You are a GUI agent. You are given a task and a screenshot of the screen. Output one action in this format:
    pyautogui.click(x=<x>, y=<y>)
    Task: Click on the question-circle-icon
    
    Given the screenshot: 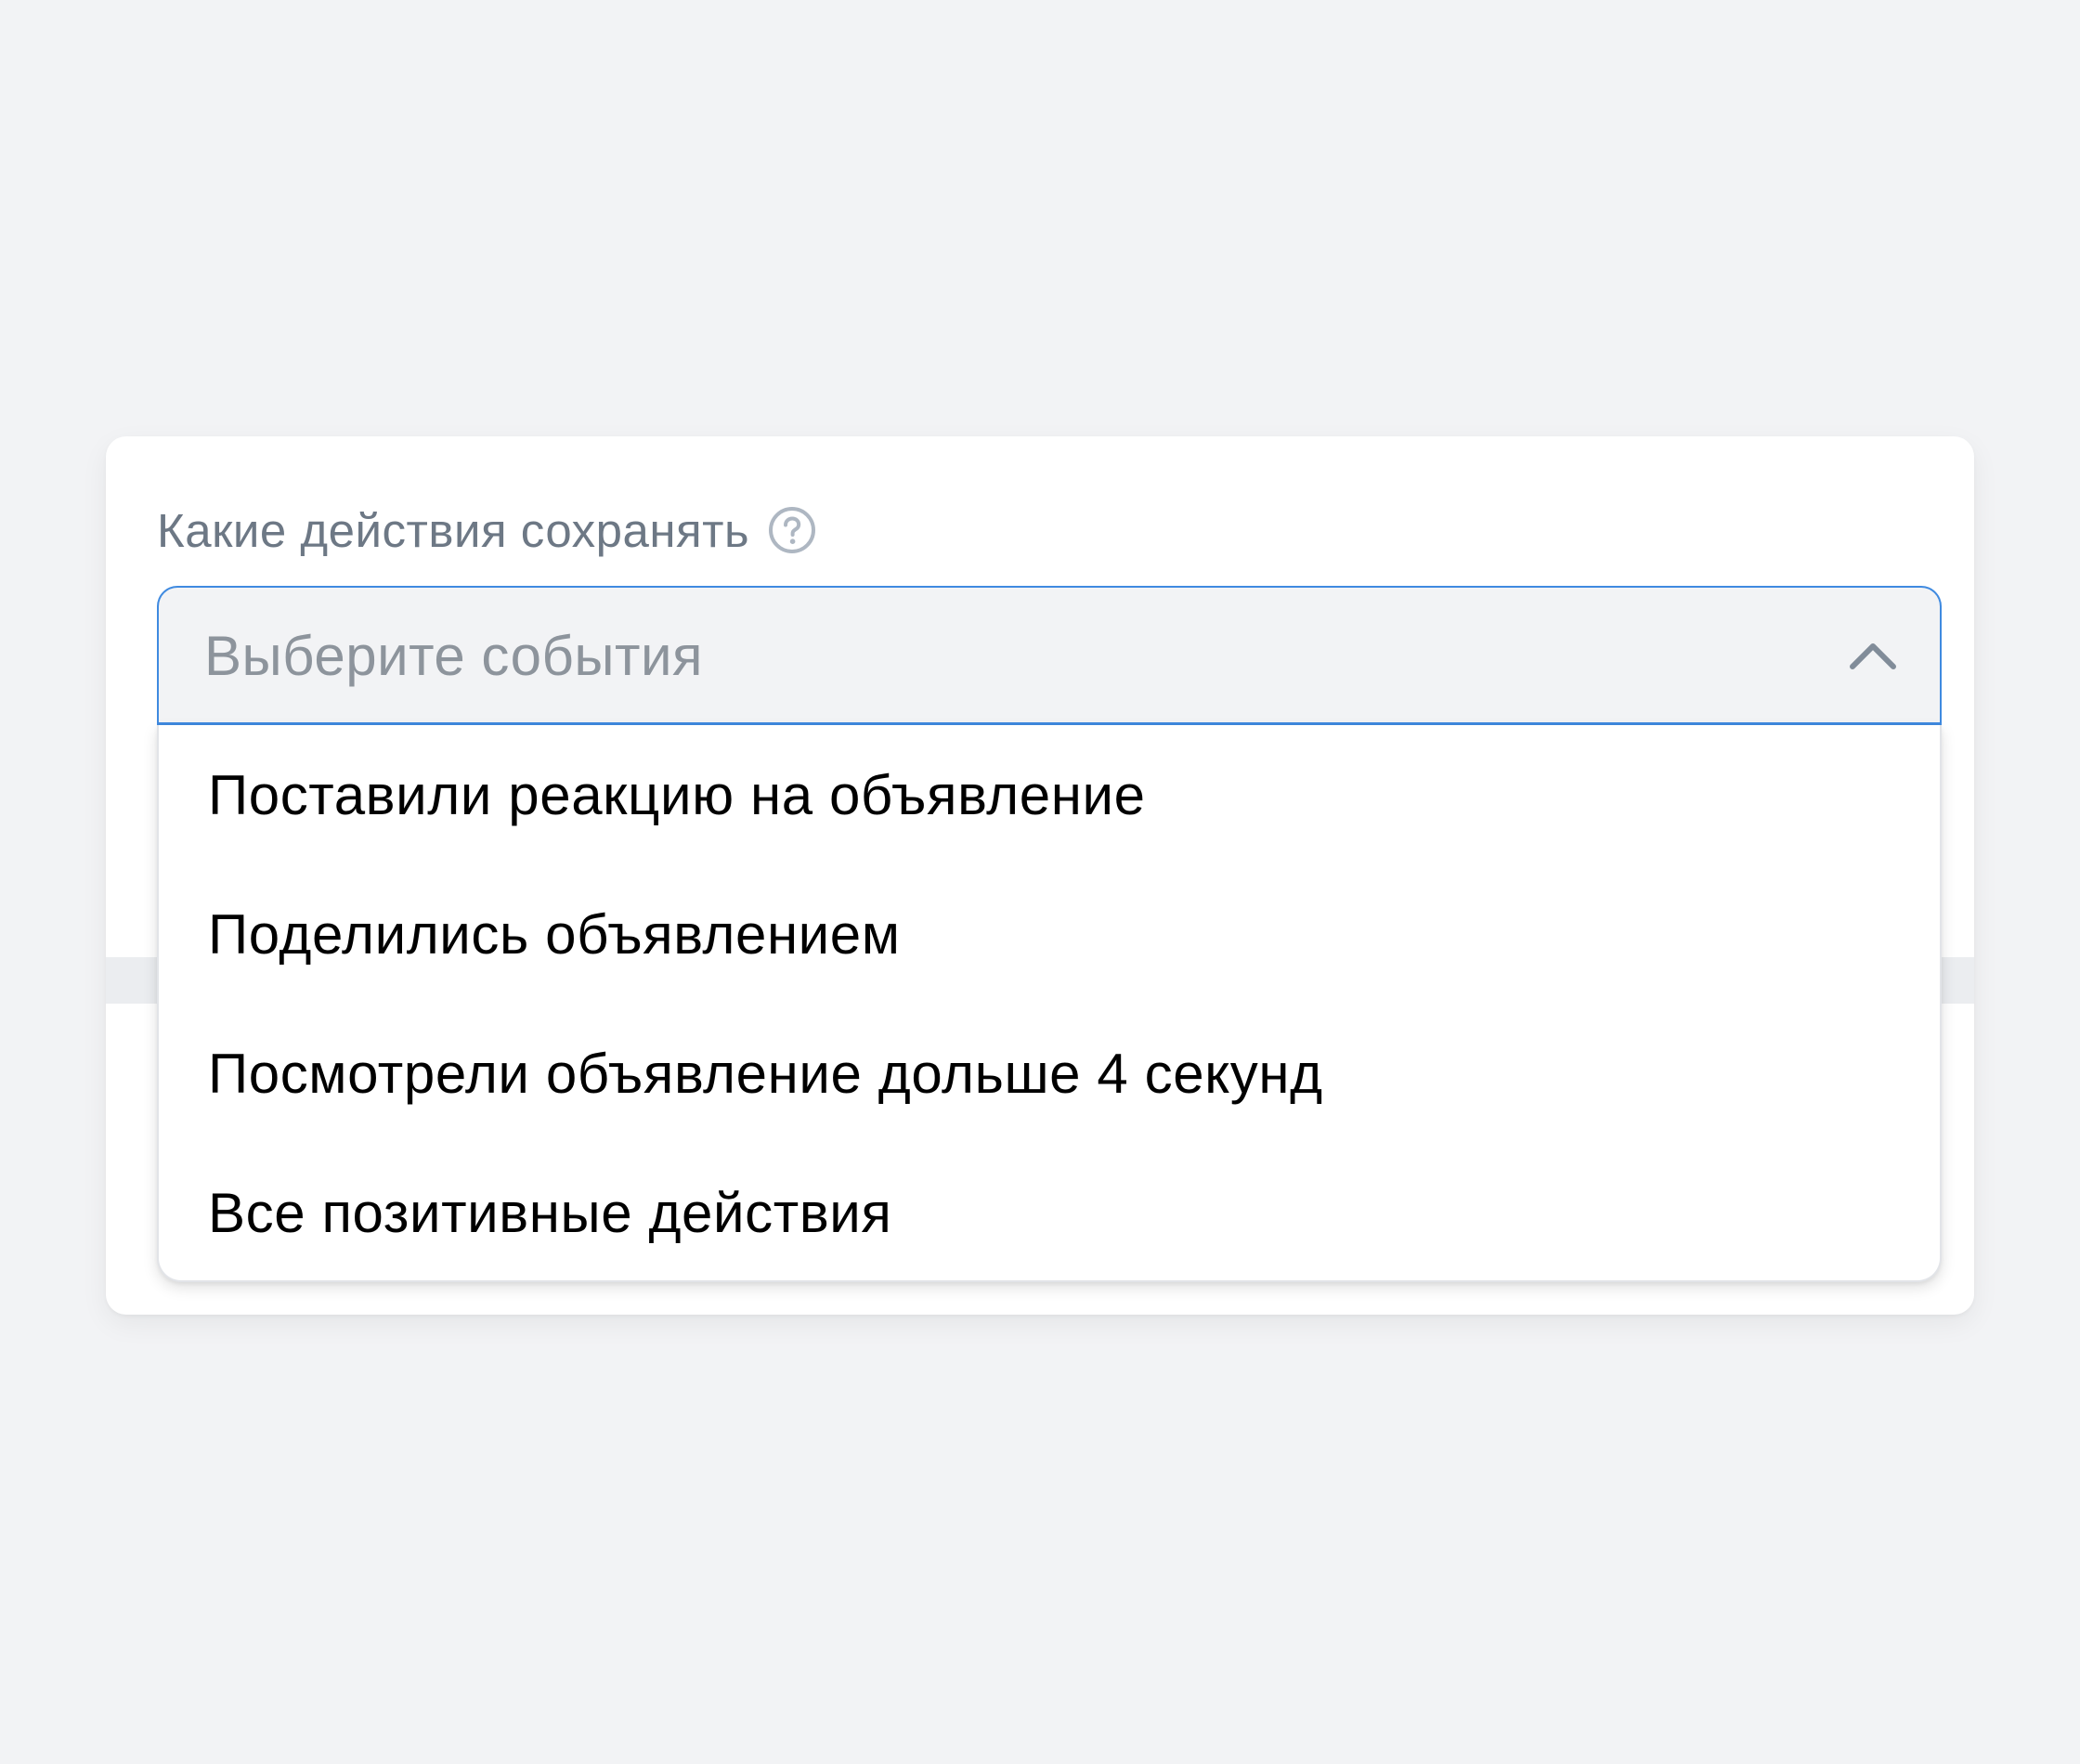 What is the action you would take?
    pyautogui.click(x=792, y=530)
    